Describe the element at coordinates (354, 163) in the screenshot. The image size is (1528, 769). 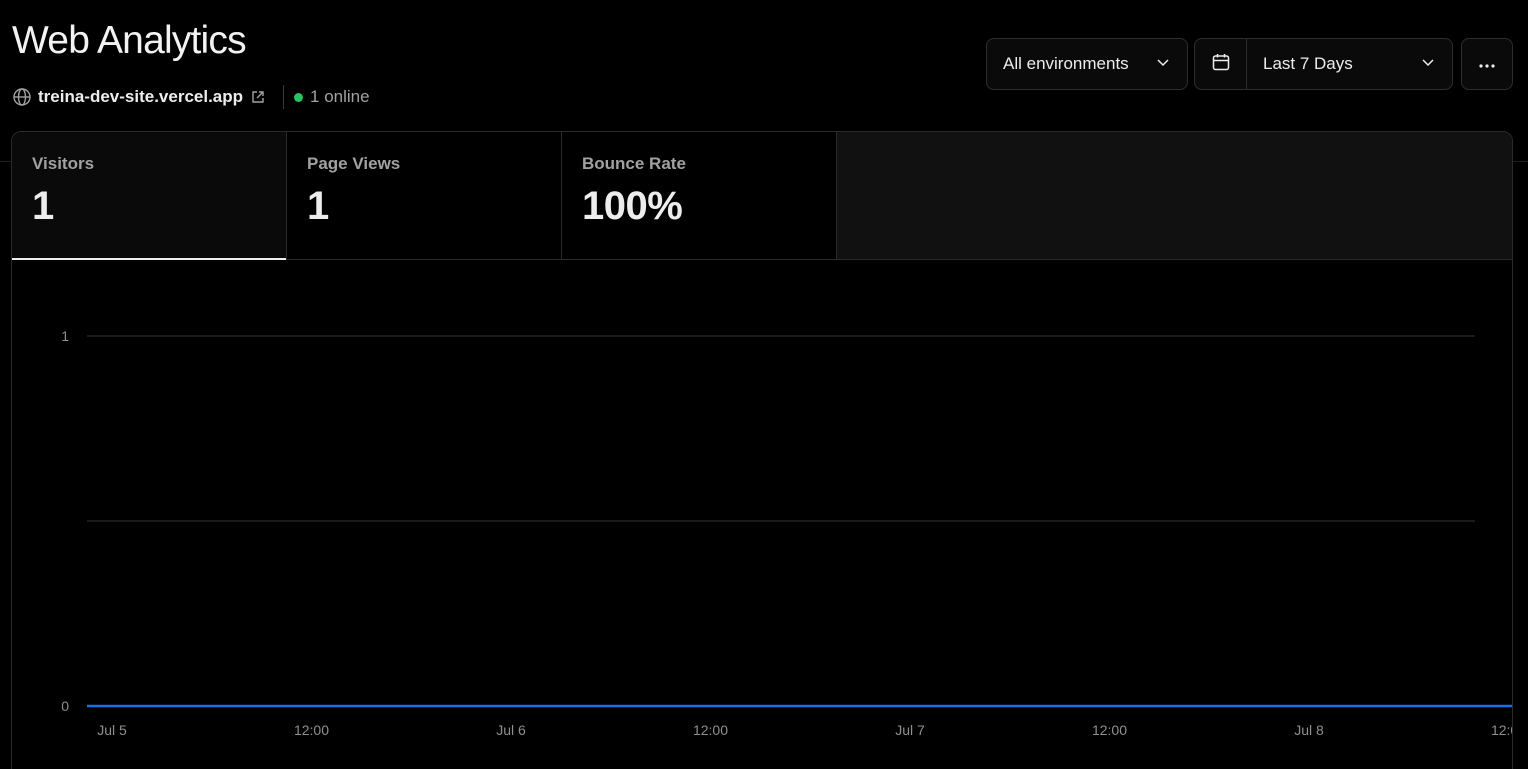
I see `stat-label: Page Views` at that location.